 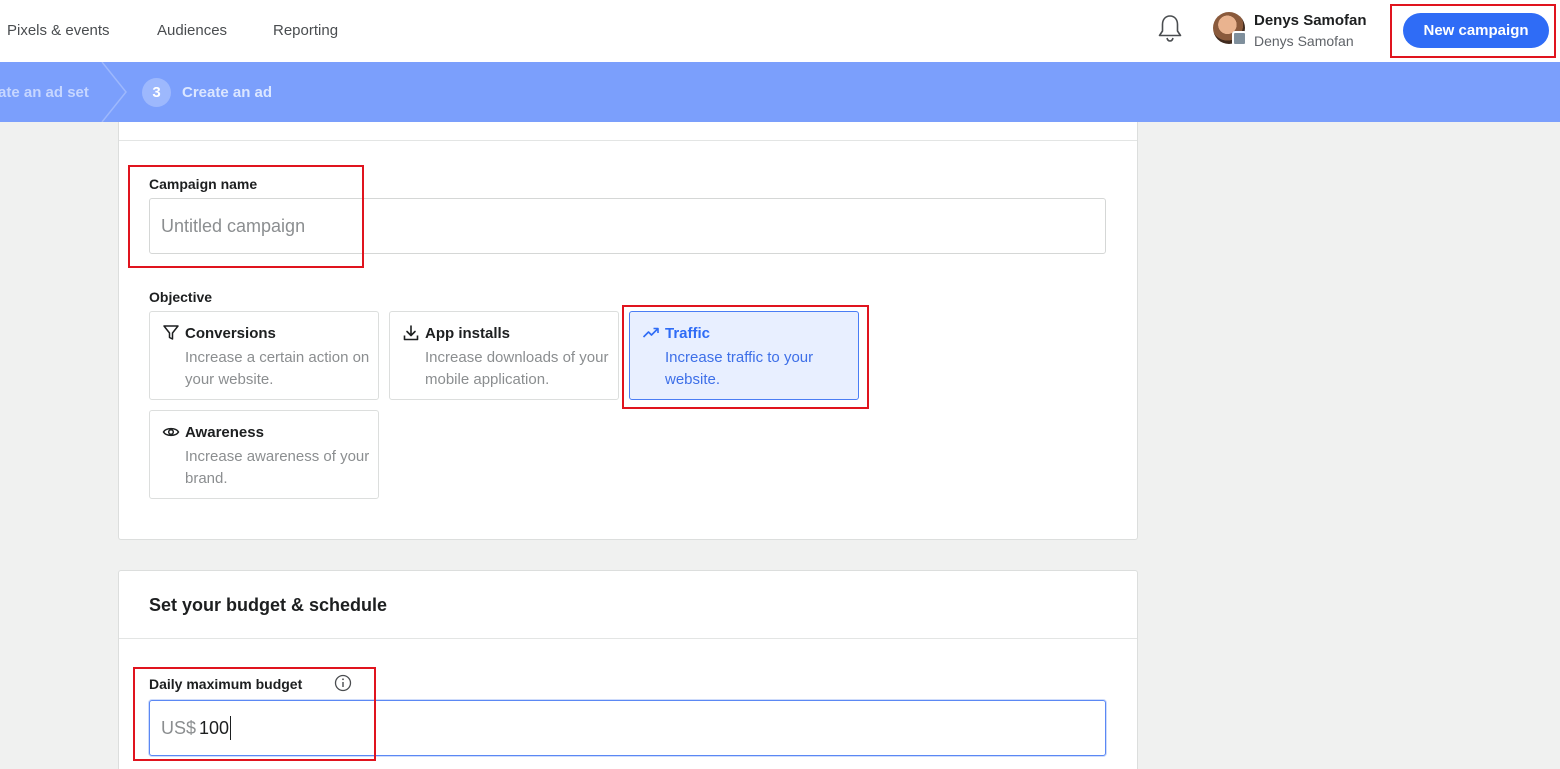 What do you see at coordinates (305, 30) in the screenshot?
I see `nav-reporting: Reporting` at bounding box center [305, 30].